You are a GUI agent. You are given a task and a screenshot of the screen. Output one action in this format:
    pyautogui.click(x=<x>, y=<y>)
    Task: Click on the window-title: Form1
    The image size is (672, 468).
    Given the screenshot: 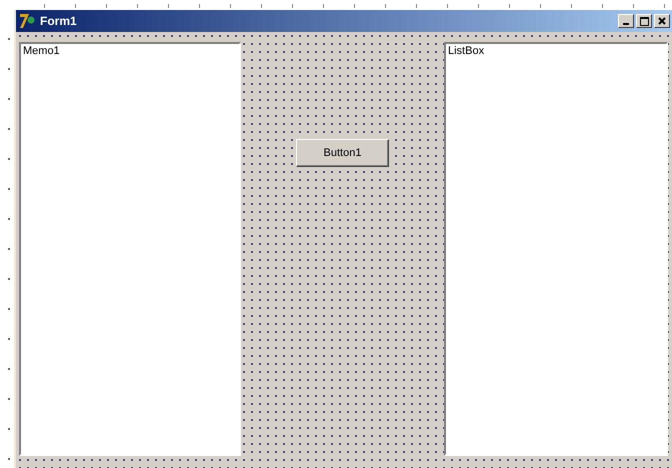 What is the action you would take?
    pyautogui.click(x=59, y=21)
    